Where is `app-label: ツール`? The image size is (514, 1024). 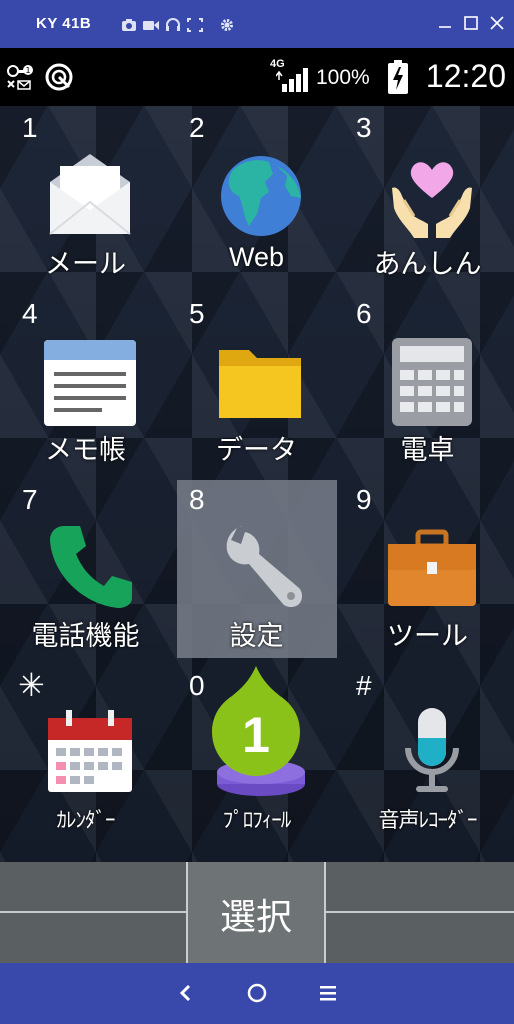 app-label: ツール is located at coordinates (427, 636).